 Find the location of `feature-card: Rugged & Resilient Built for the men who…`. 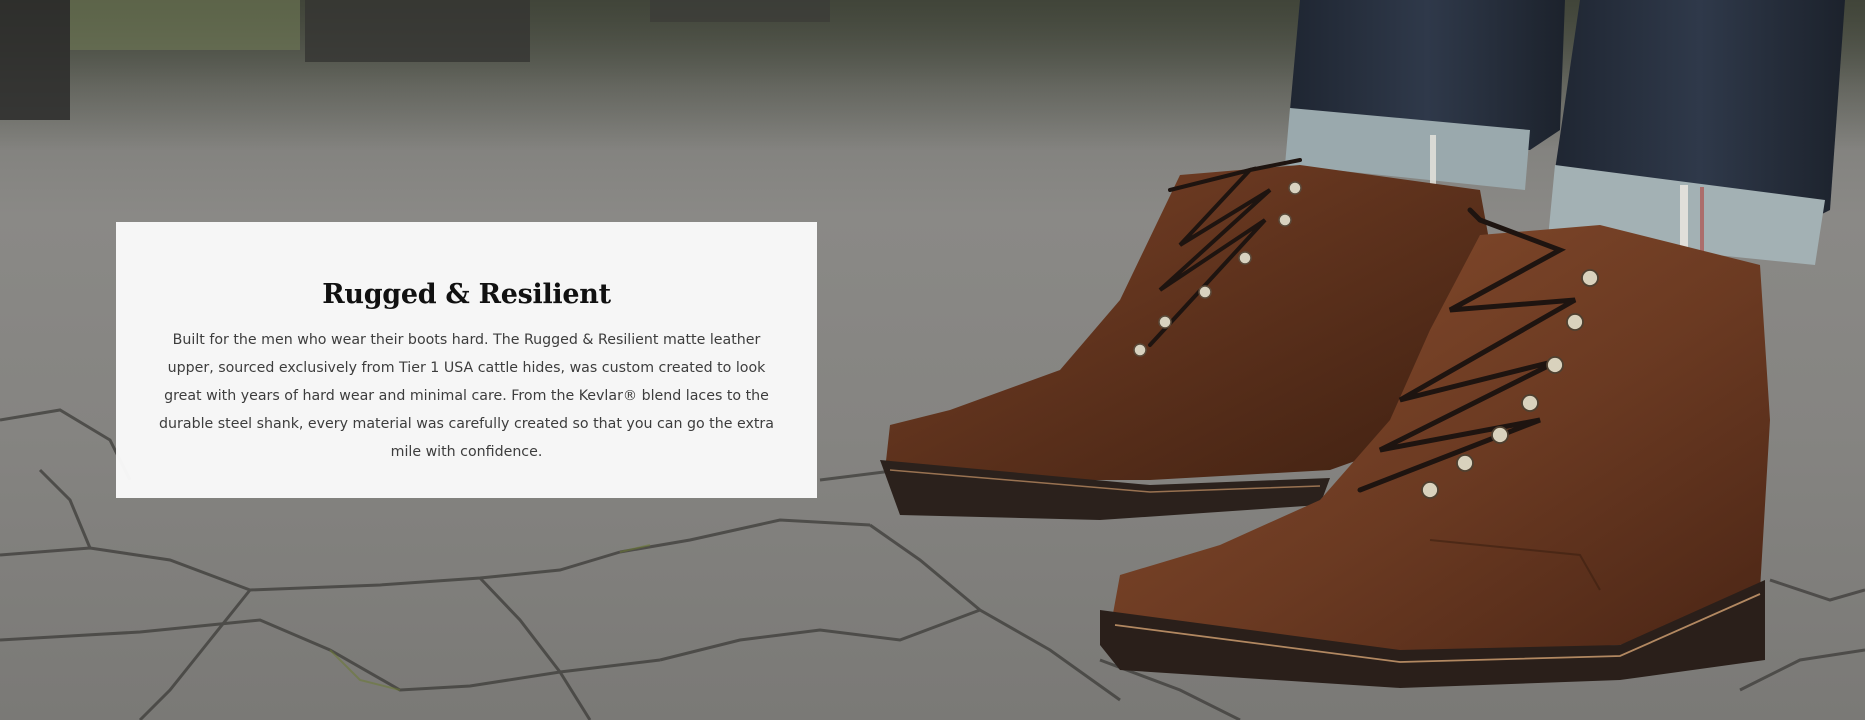

feature-card: Rugged & Resilient Built for the men who… is located at coordinates (466, 360).